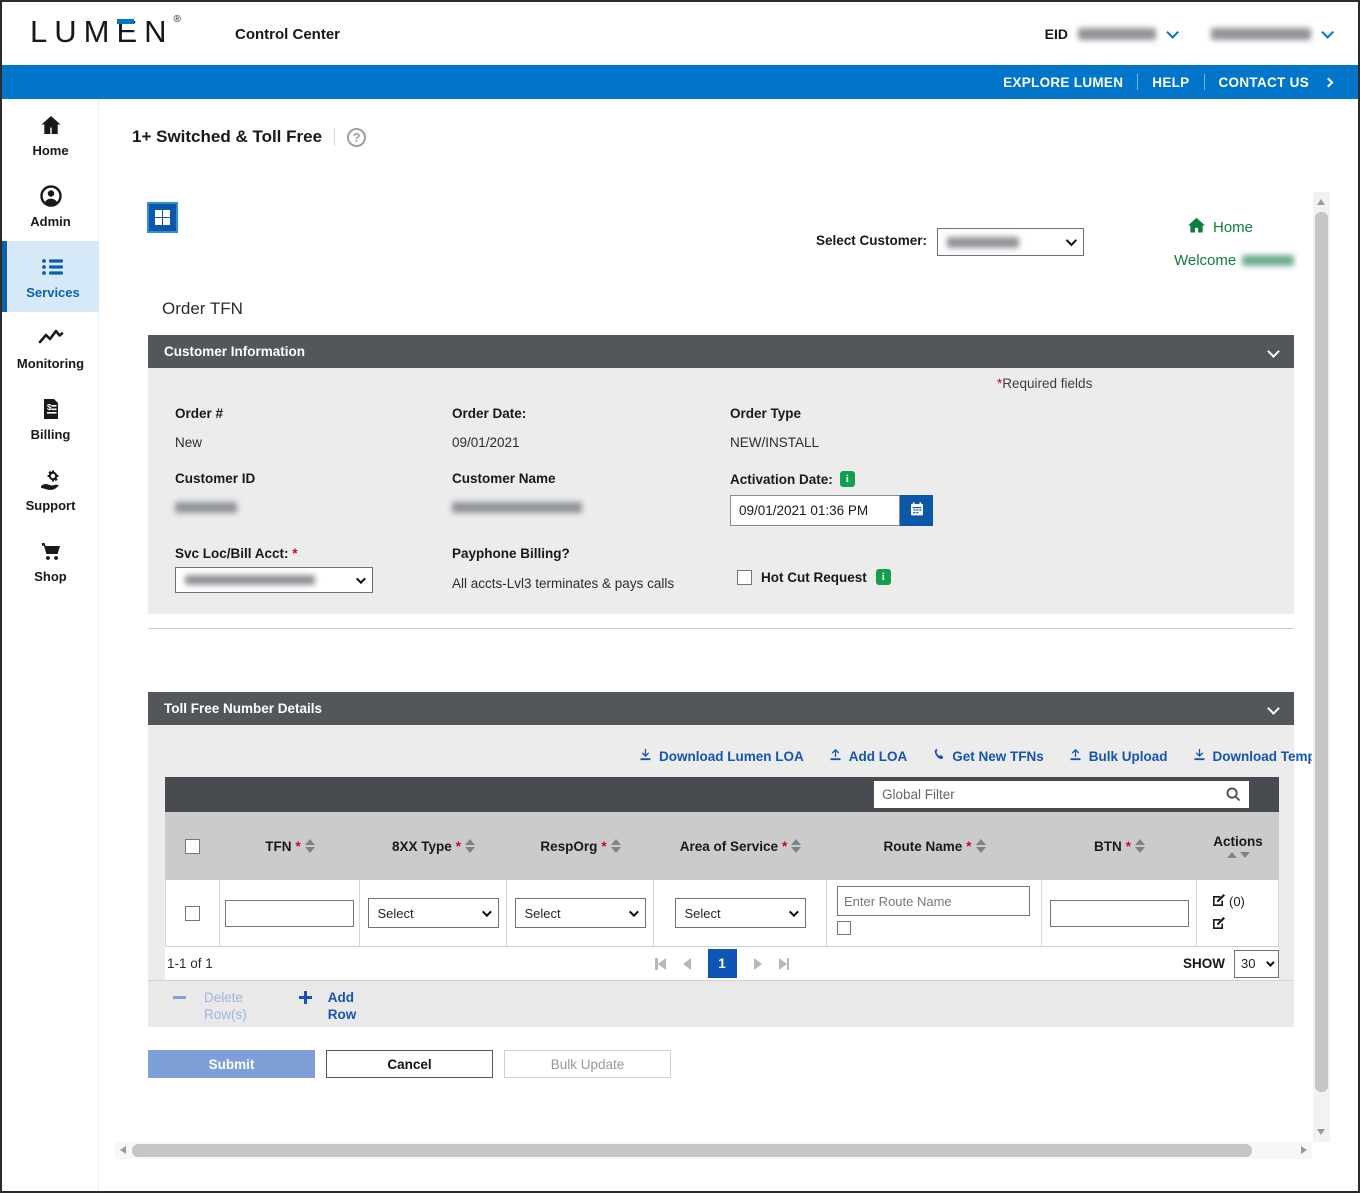  Describe the element at coordinates (342, 1006) in the screenshot. I see `add-row-button: Add Row` at that location.